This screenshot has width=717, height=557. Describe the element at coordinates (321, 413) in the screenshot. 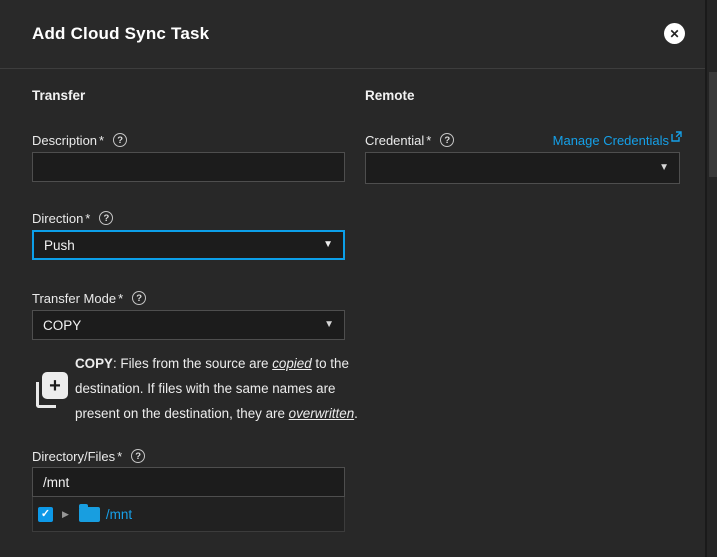

I see `copy-info-emphasis: overwritten` at that location.